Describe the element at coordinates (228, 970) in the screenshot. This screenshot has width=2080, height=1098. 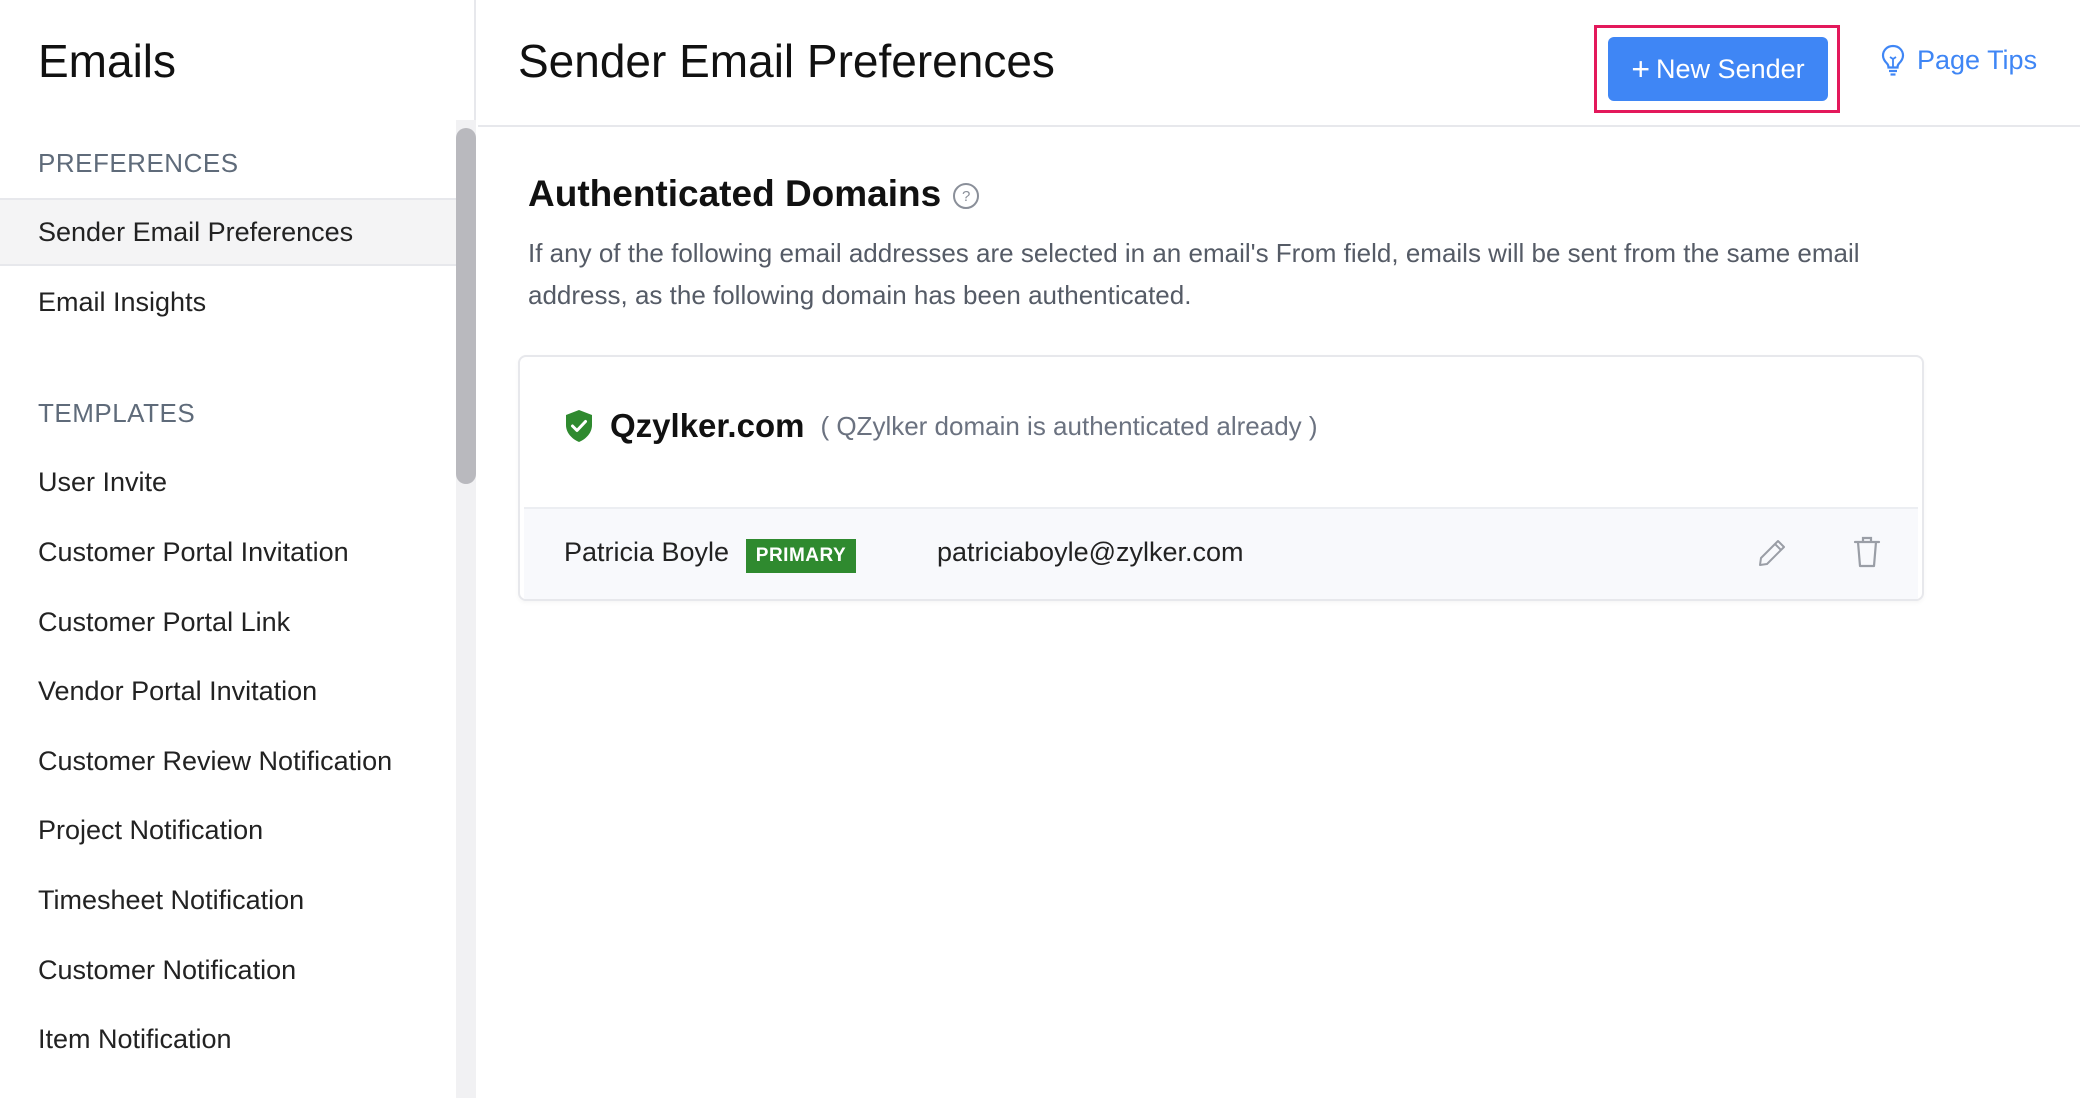
I see `sidebar-item-customer-notification: Customer Notification` at that location.